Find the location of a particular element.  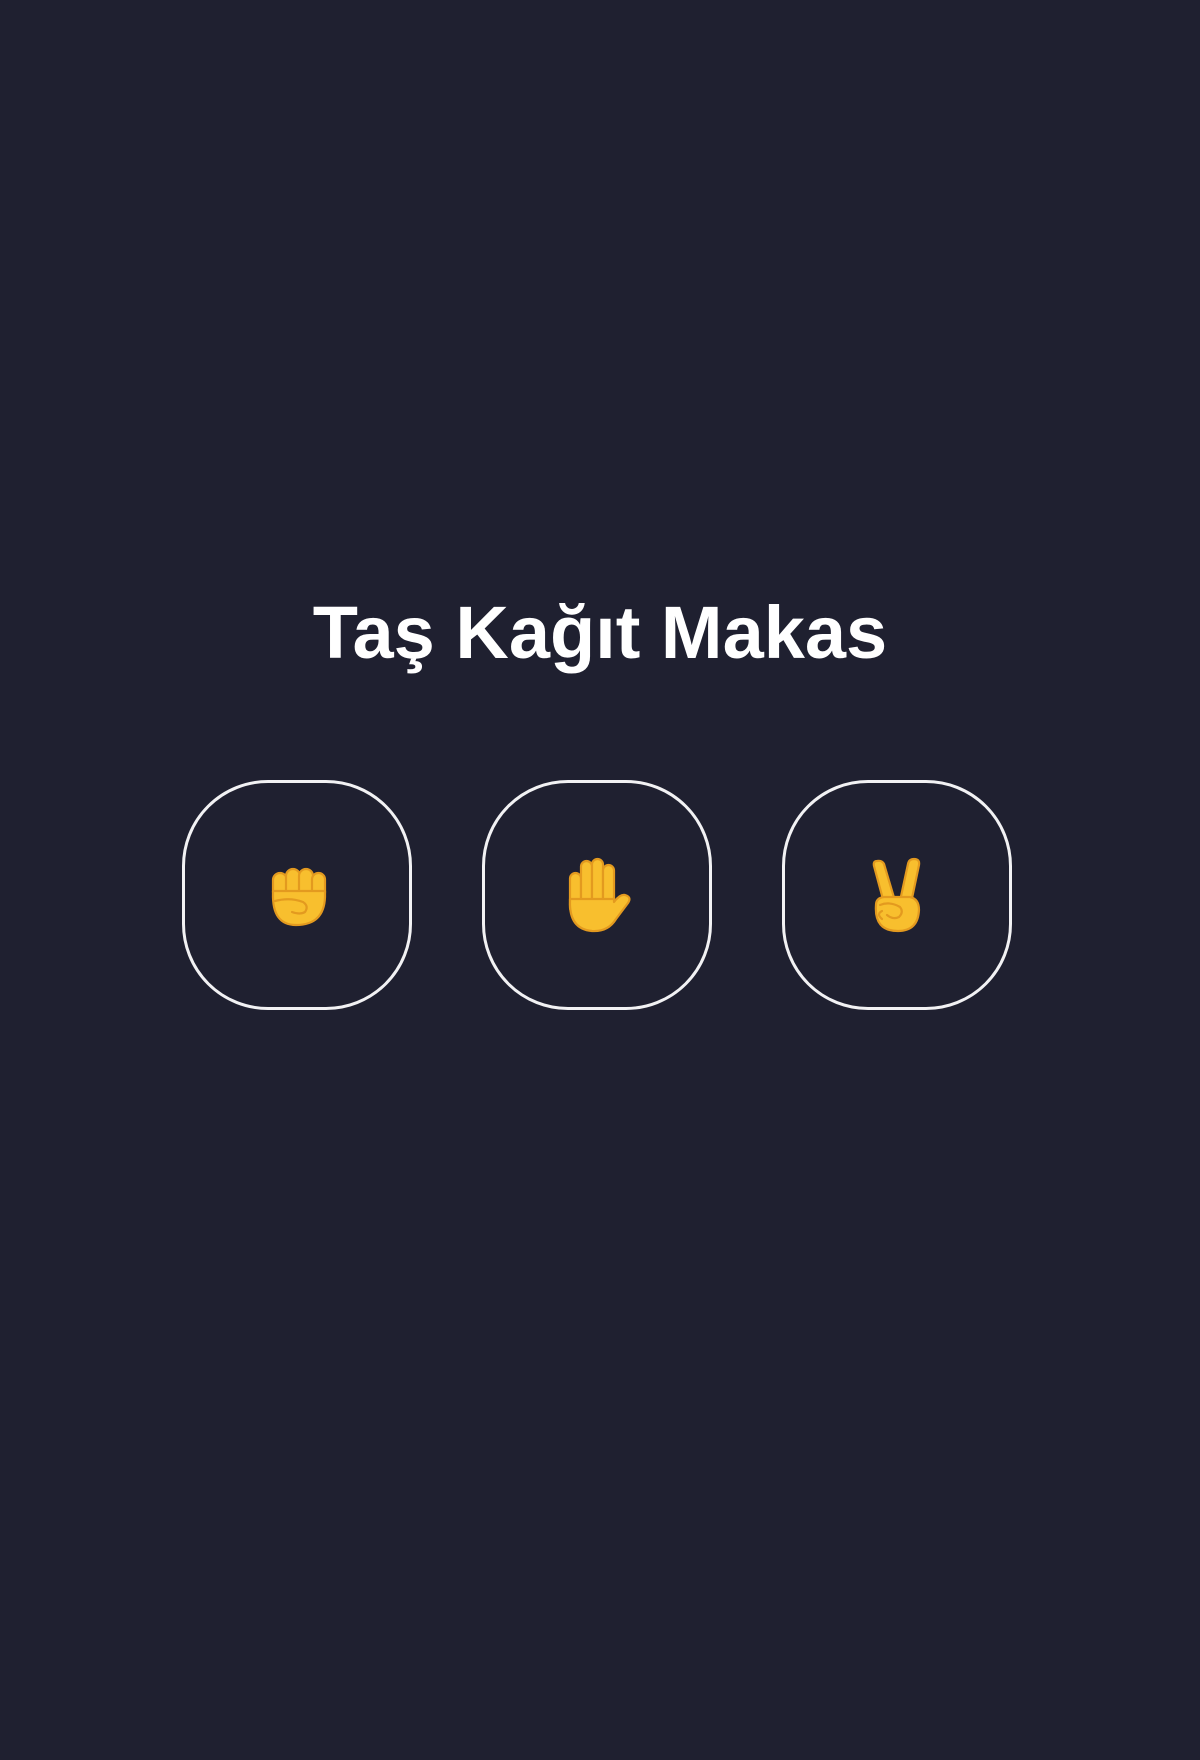

paper-button is located at coordinates (597, 895).